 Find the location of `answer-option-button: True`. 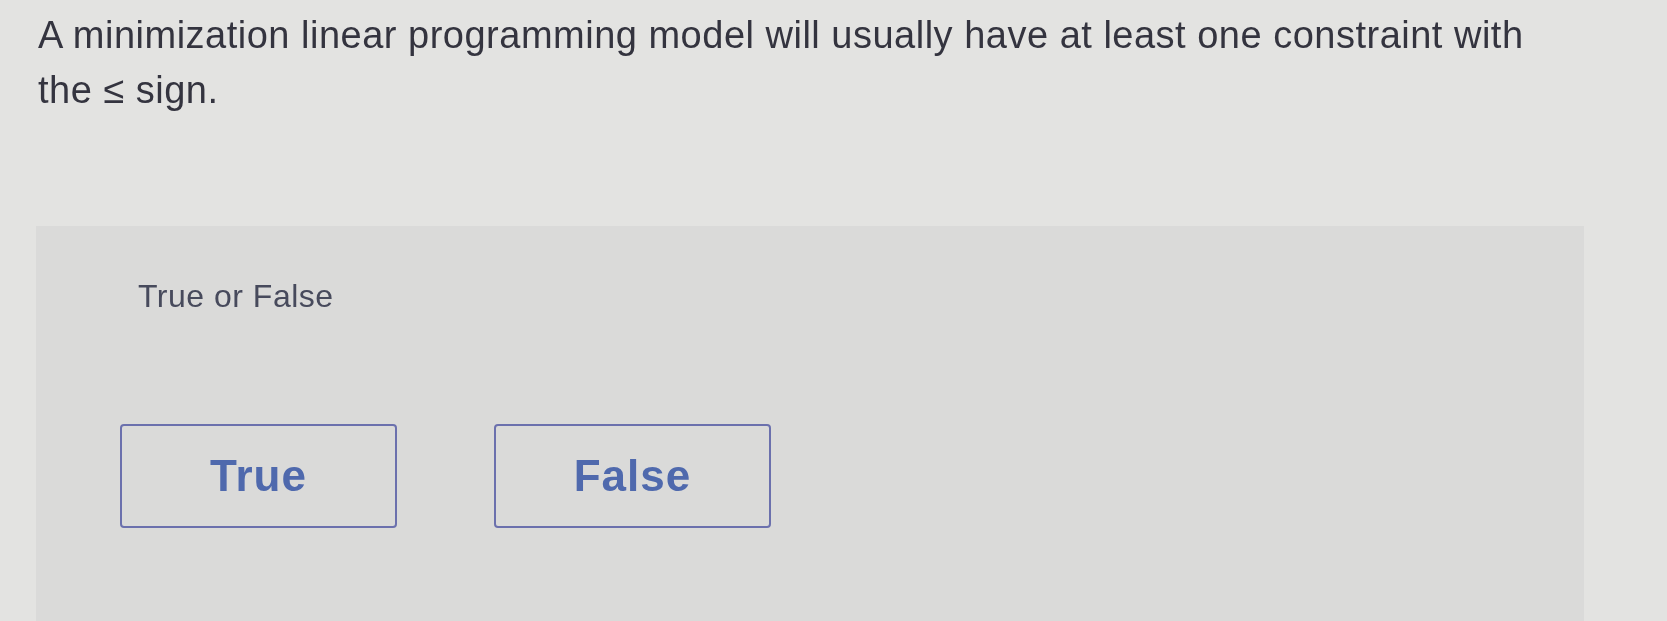

answer-option-button: True is located at coordinates (258, 476).